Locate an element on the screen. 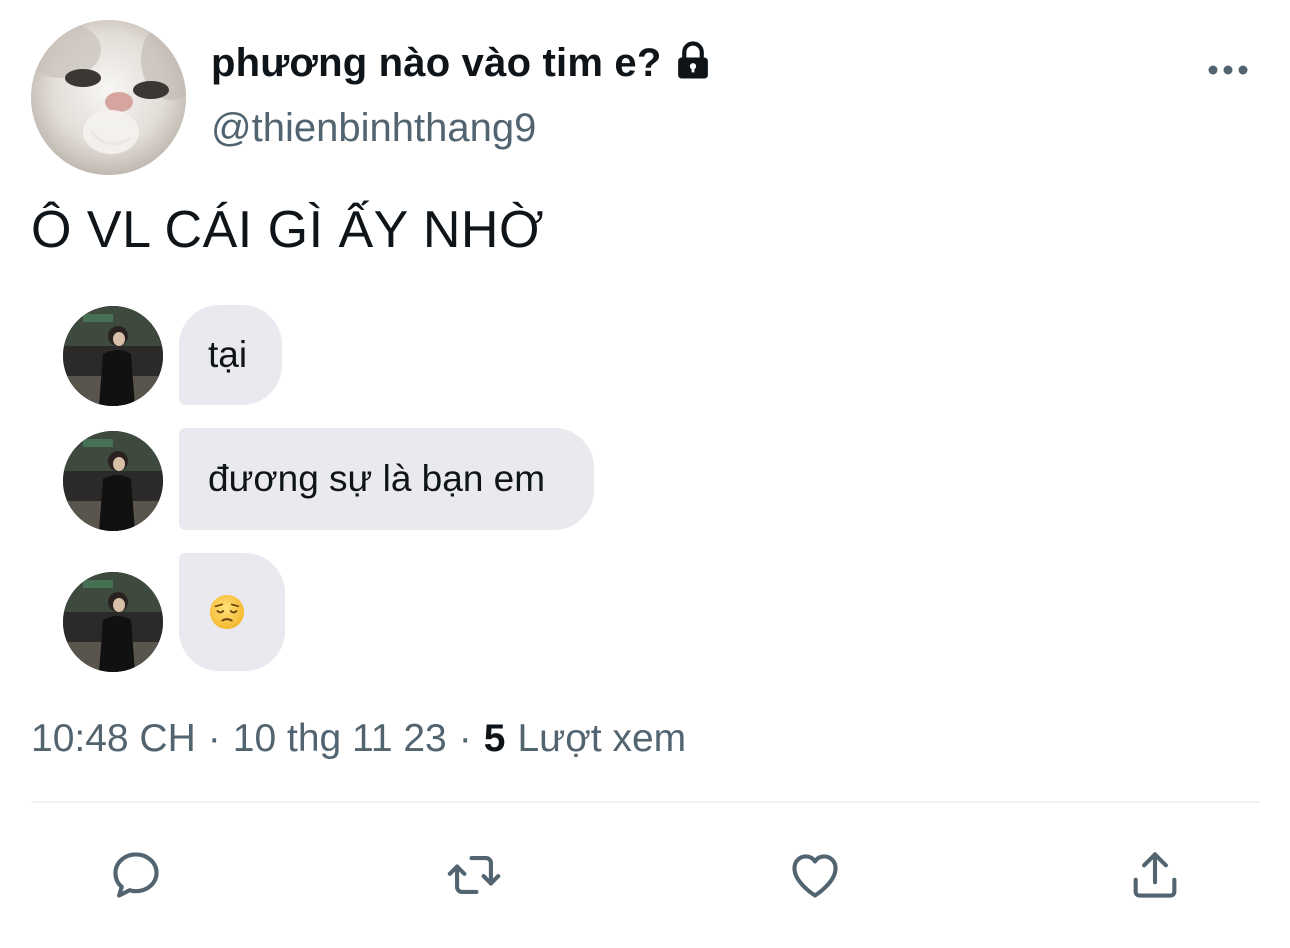 The image size is (1290, 948). share-icon is located at coordinates (1155, 875).